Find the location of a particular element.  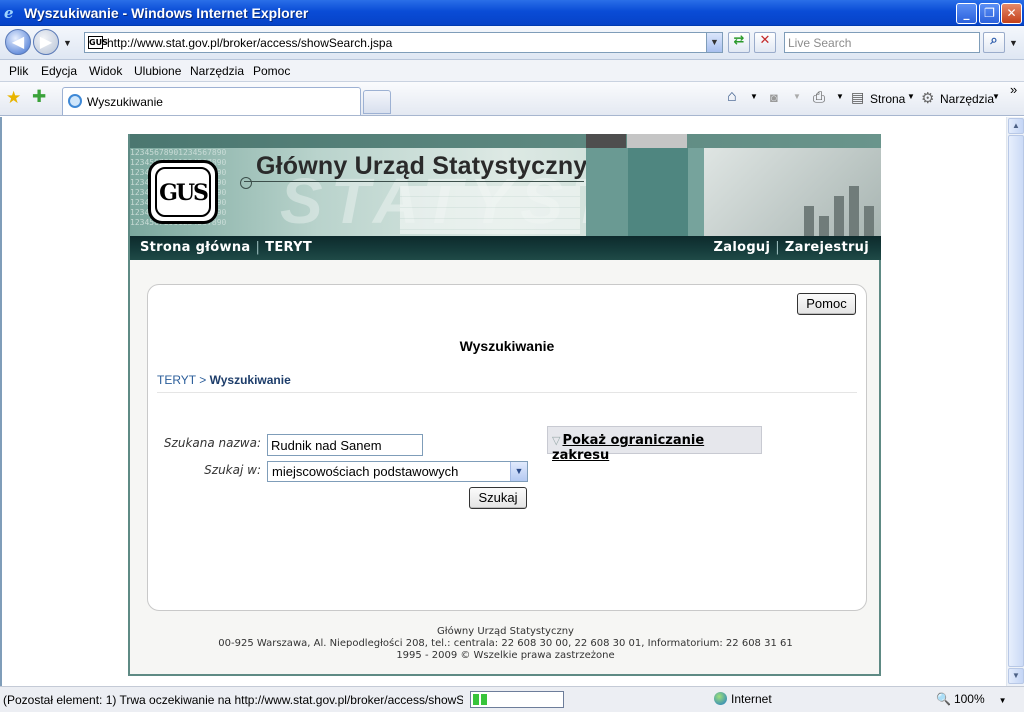

page-dropdown-icon: ▼ is located at coordinates (911, 96).